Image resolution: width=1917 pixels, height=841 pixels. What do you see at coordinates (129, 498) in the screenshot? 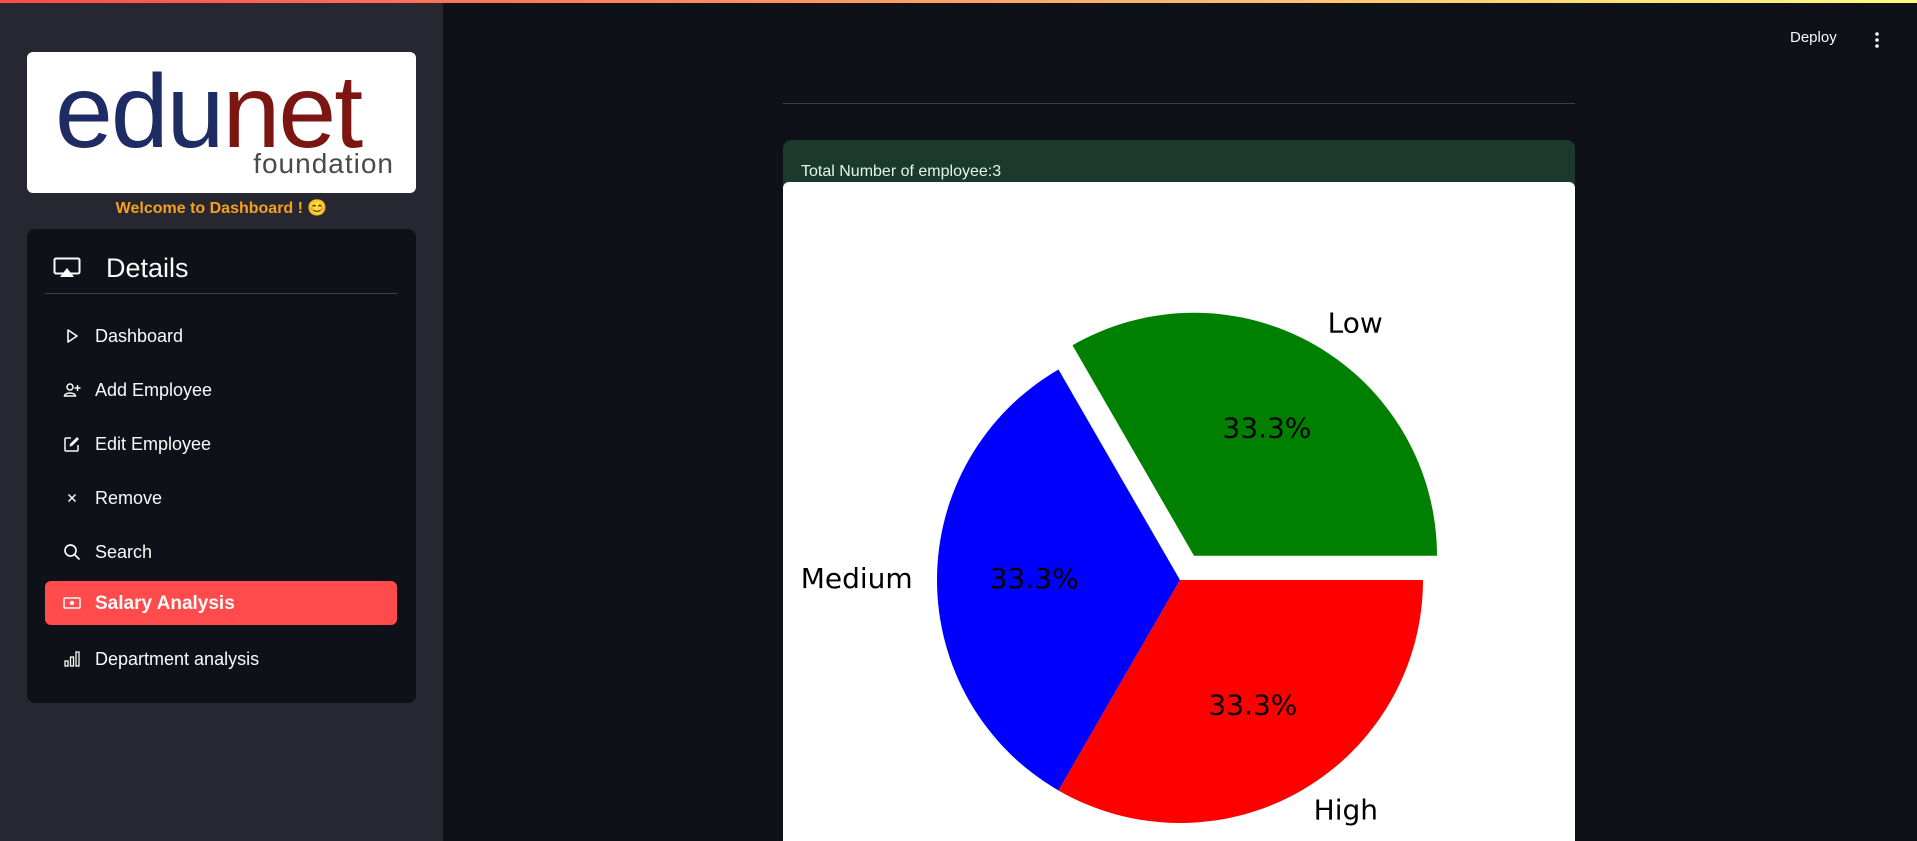
I see `sidebar-item-label: Remove` at bounding box center [129, 498].